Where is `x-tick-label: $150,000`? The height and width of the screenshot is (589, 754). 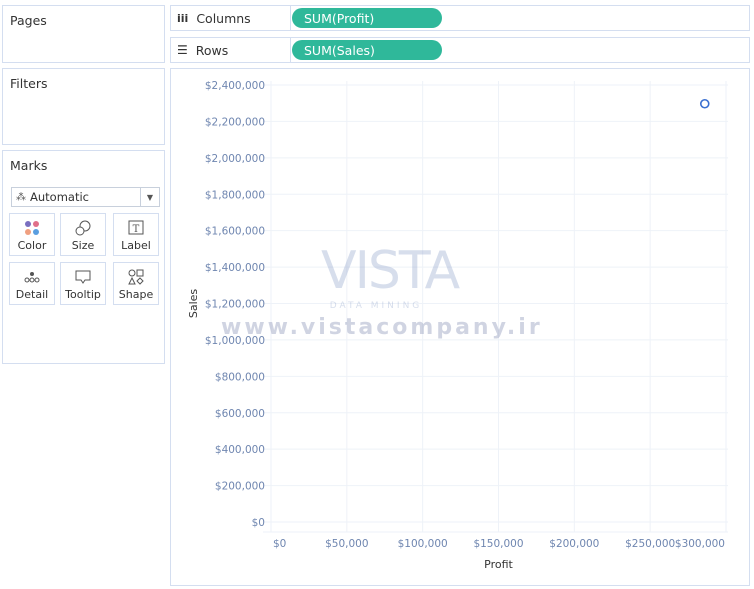
x-tick-label: $150,000 is located at coordinates (498, 544).